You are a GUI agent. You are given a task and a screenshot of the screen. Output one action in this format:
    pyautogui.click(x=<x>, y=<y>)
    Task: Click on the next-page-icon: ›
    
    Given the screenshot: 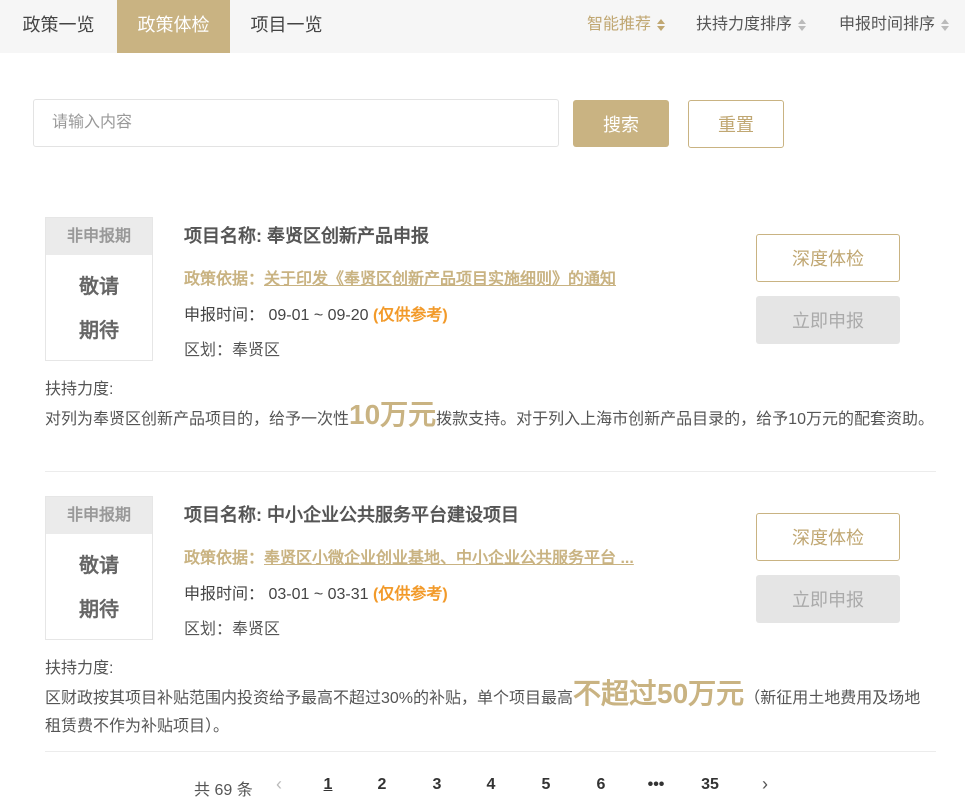 What is the action you would take?
    pyautogui.click(x=765, y=784)
    